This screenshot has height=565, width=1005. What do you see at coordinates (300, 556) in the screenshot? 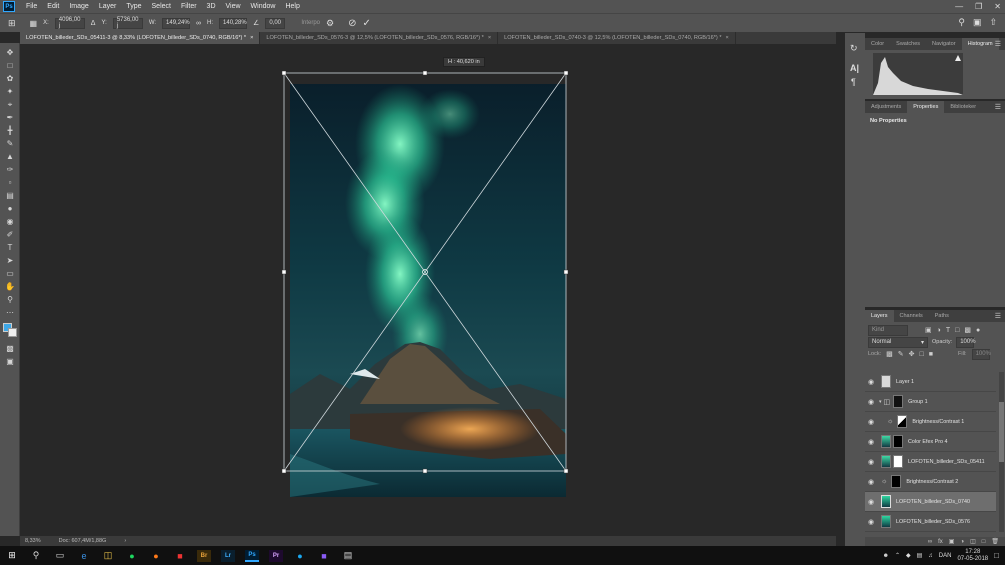
I see `skype-icon: ●` at bounding box center [300, 556].